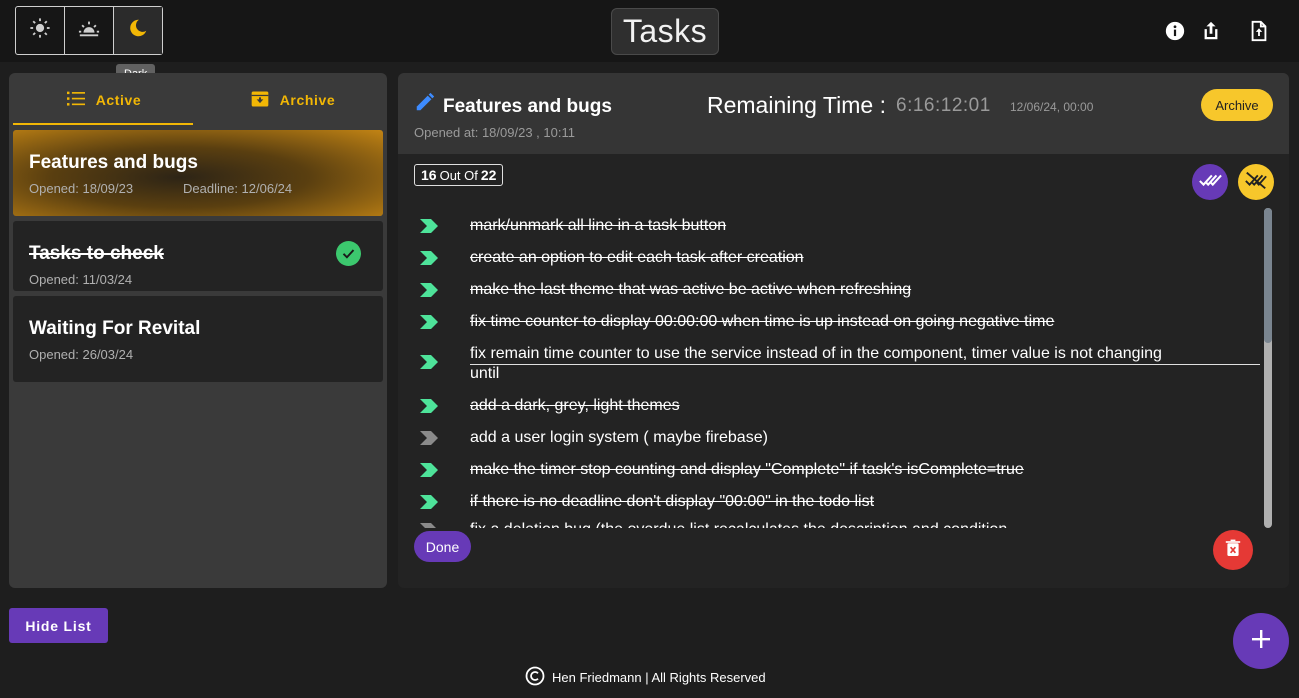  Describe the element at coordinates (488, 175) in the screenshot. I see `counter-total: 22` at that location.